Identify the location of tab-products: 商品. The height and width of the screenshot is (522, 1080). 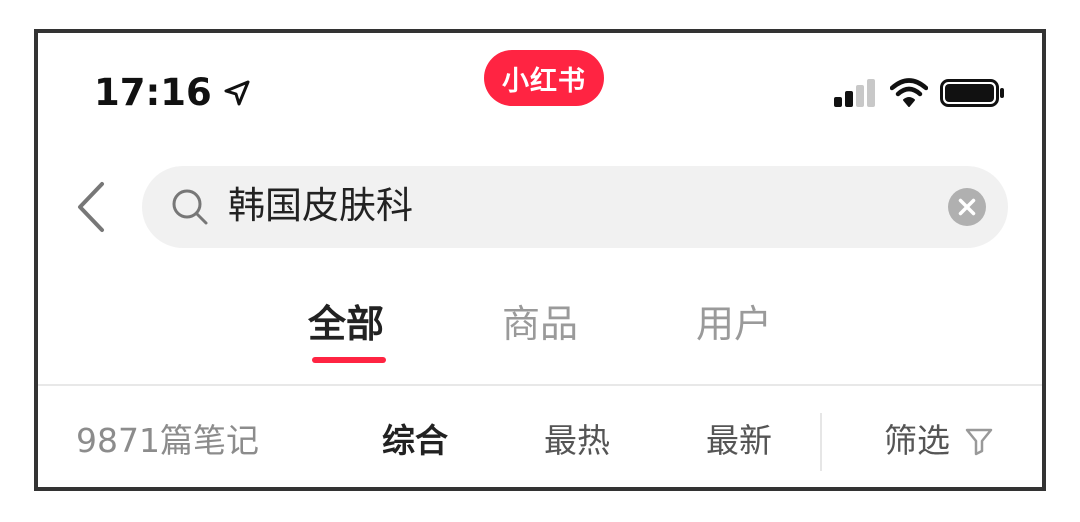
(540, 324).